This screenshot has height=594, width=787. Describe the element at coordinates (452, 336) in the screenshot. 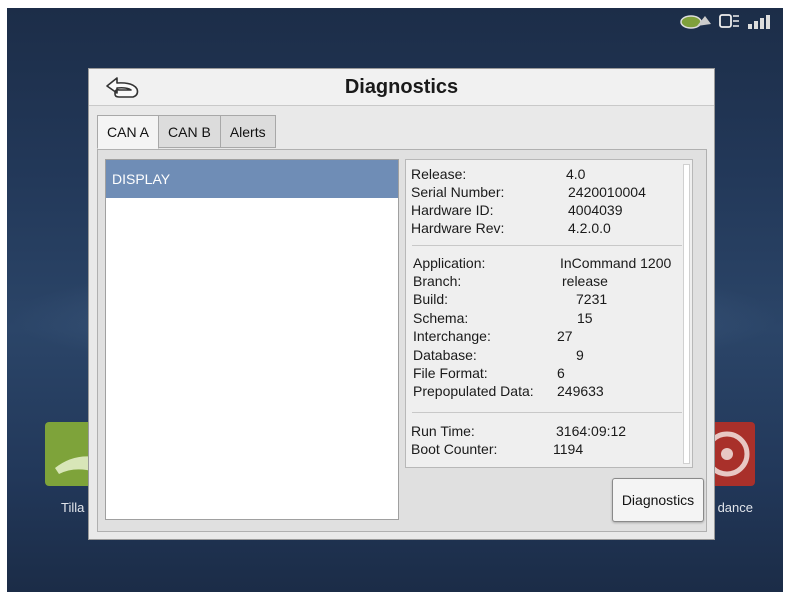

I see `info-label: Interchange:` at that location.